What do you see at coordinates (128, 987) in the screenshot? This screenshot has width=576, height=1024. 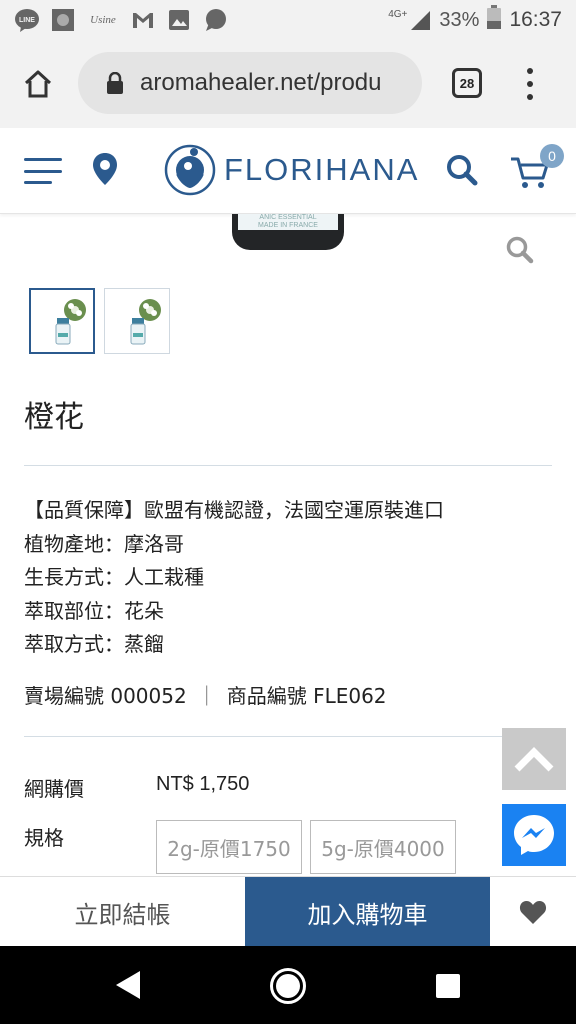 I see `back-icon` at bounding box center [128, 987].